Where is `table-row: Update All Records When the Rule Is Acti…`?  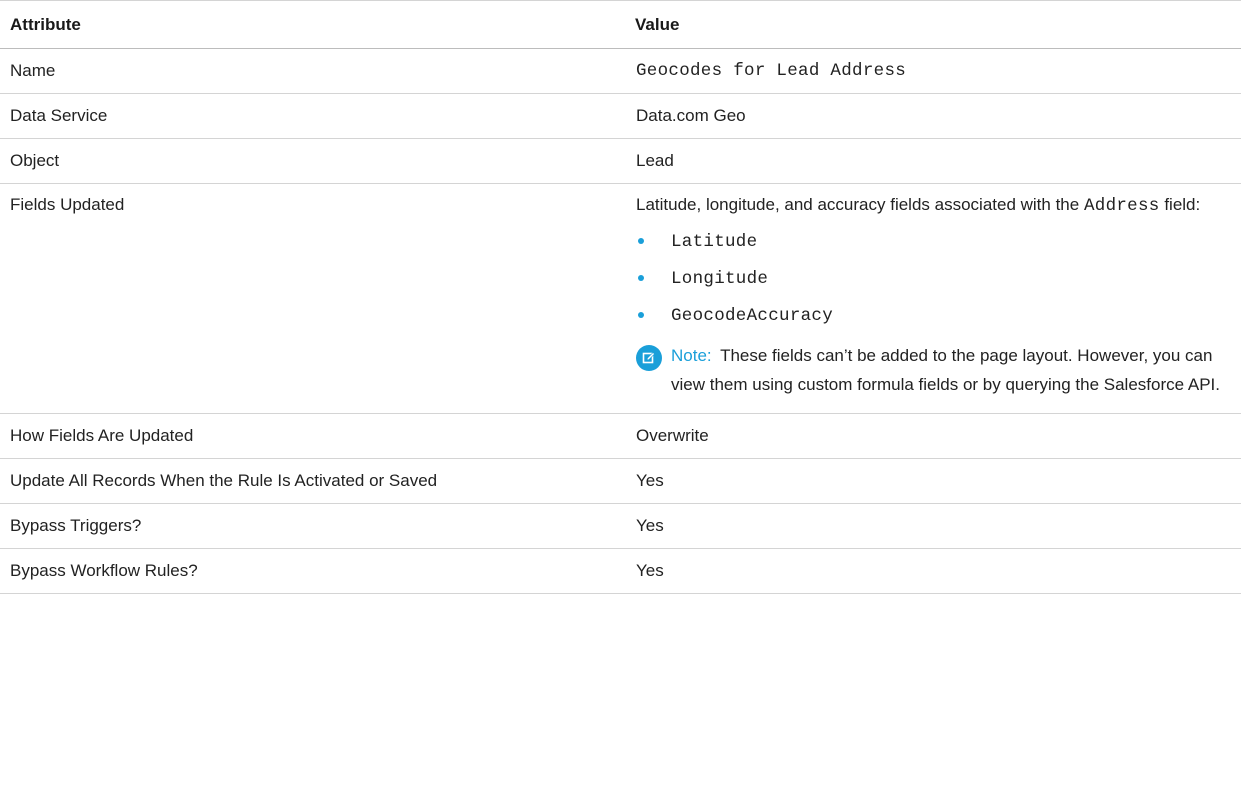
table-row: Update All Records When the Rule Is Acti… is located at coordinates (620, 481).